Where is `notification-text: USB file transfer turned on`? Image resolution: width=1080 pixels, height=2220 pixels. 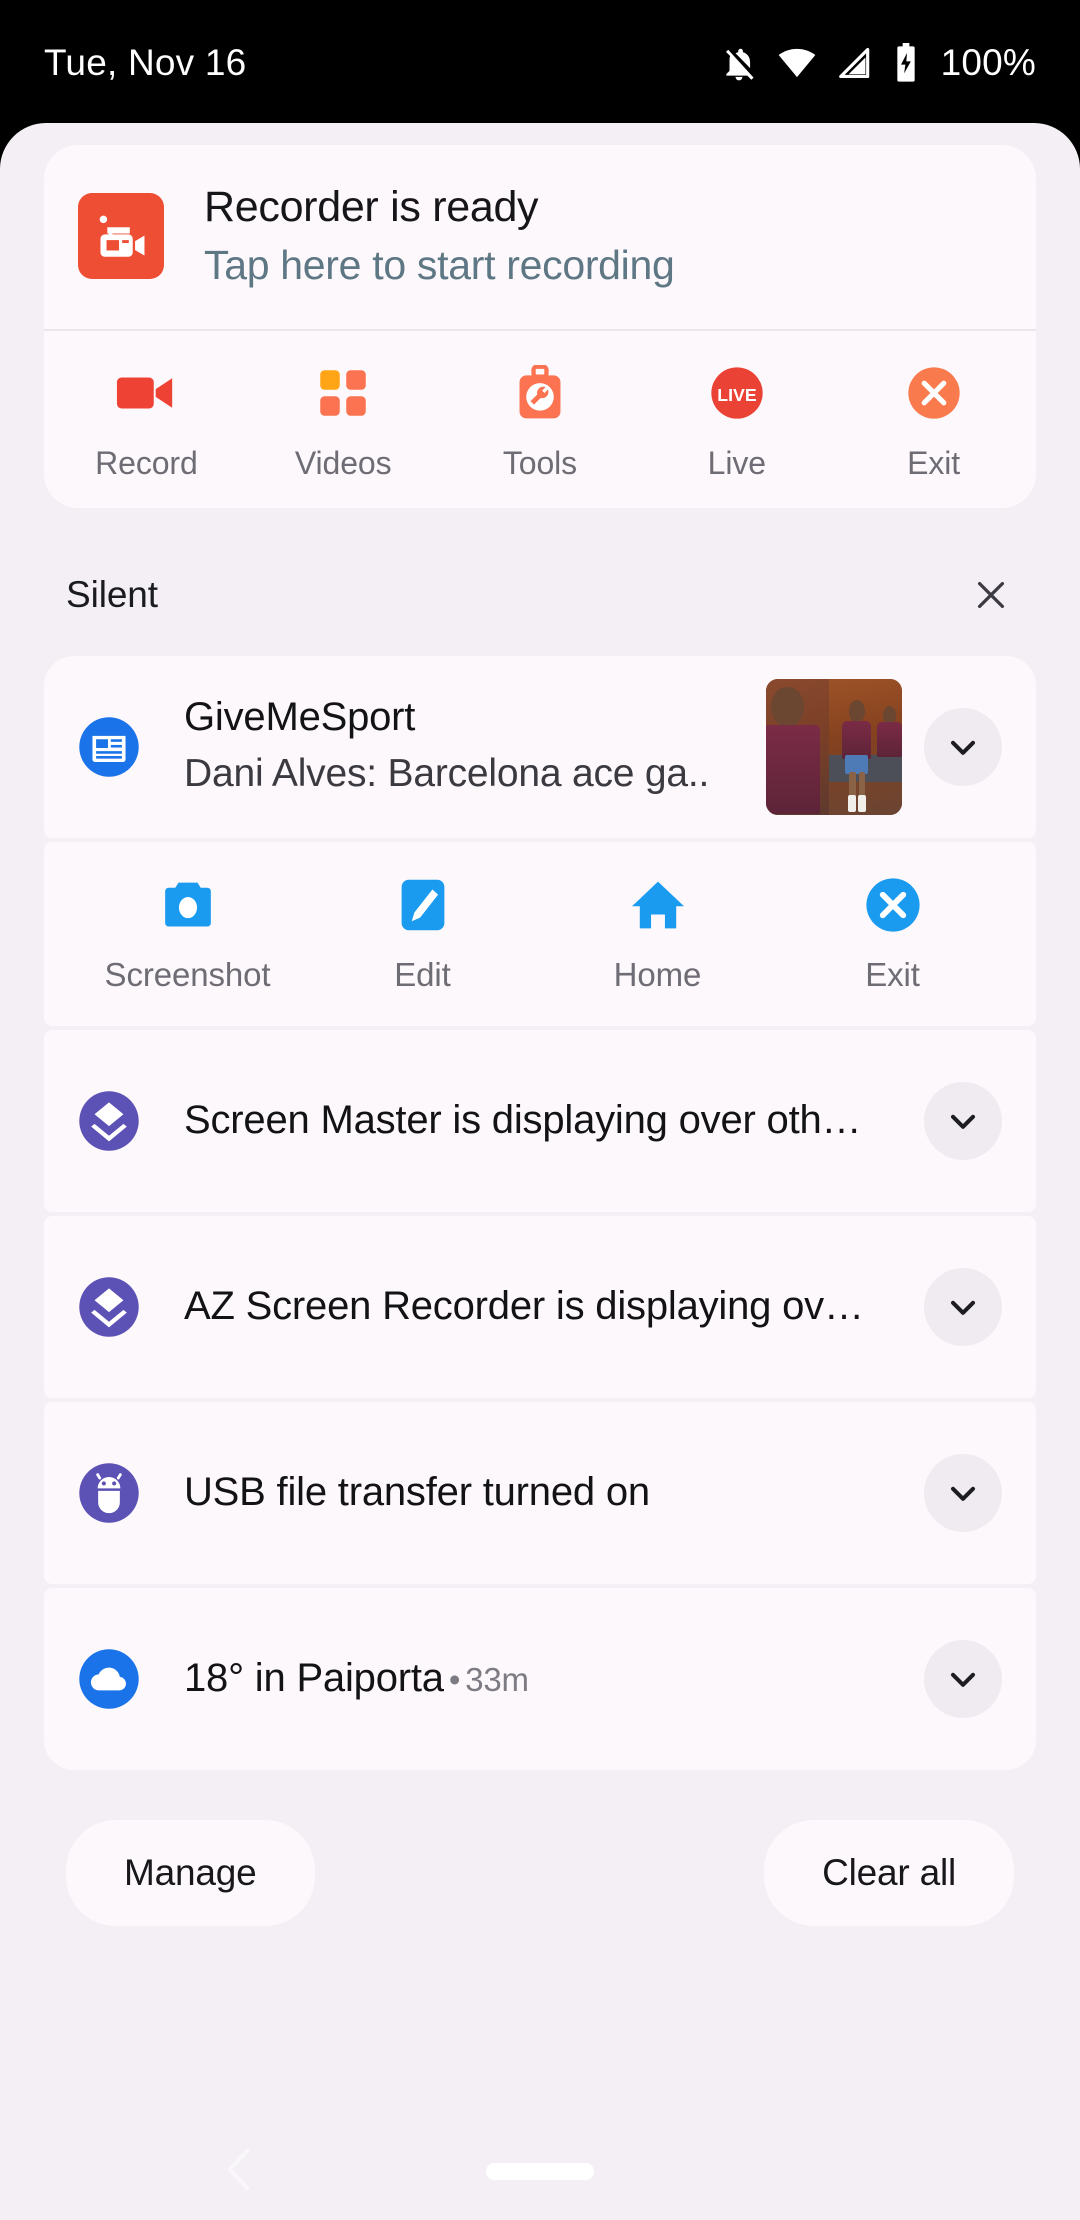 notification-text: USB file transfer turned on is located at coordinates (417, 1492).